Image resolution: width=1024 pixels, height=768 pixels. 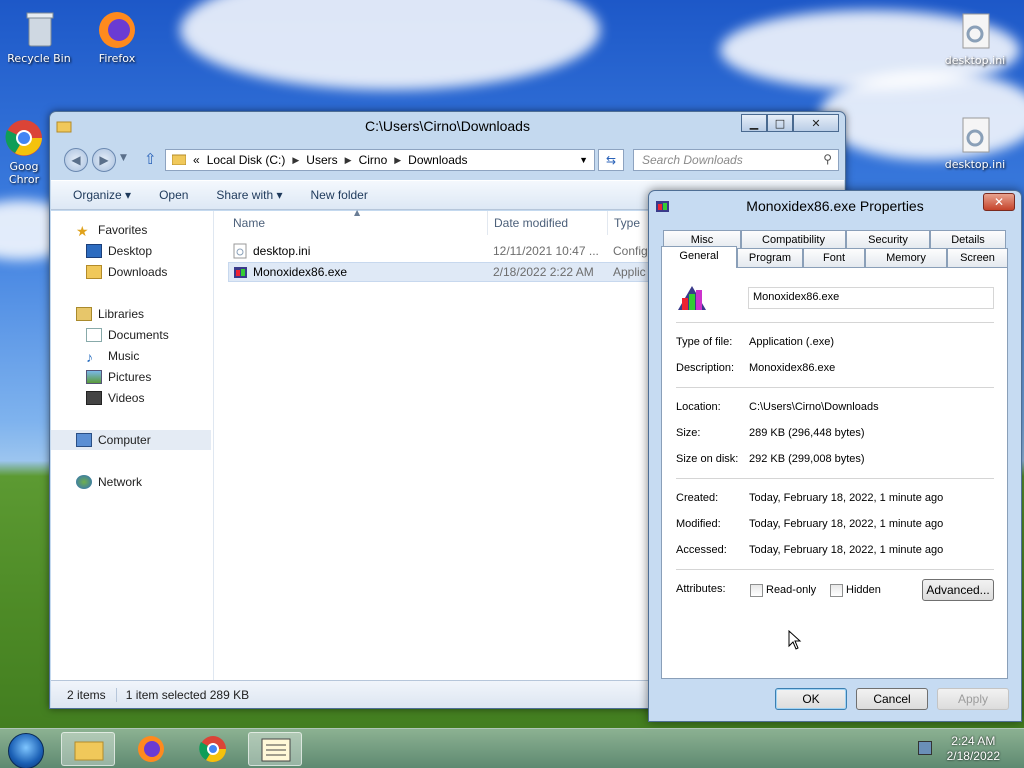 What do you see at coordinates (357, 212) in the screenshot?
I see `sort-arrow-icon: ▲` at bounding box center [357, 212].